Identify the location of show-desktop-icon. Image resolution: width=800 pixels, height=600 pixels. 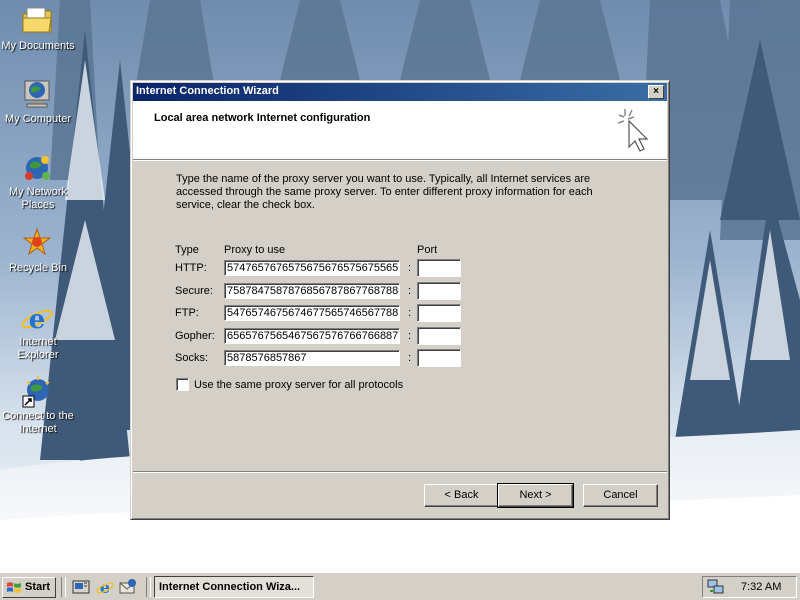
(81, 587).